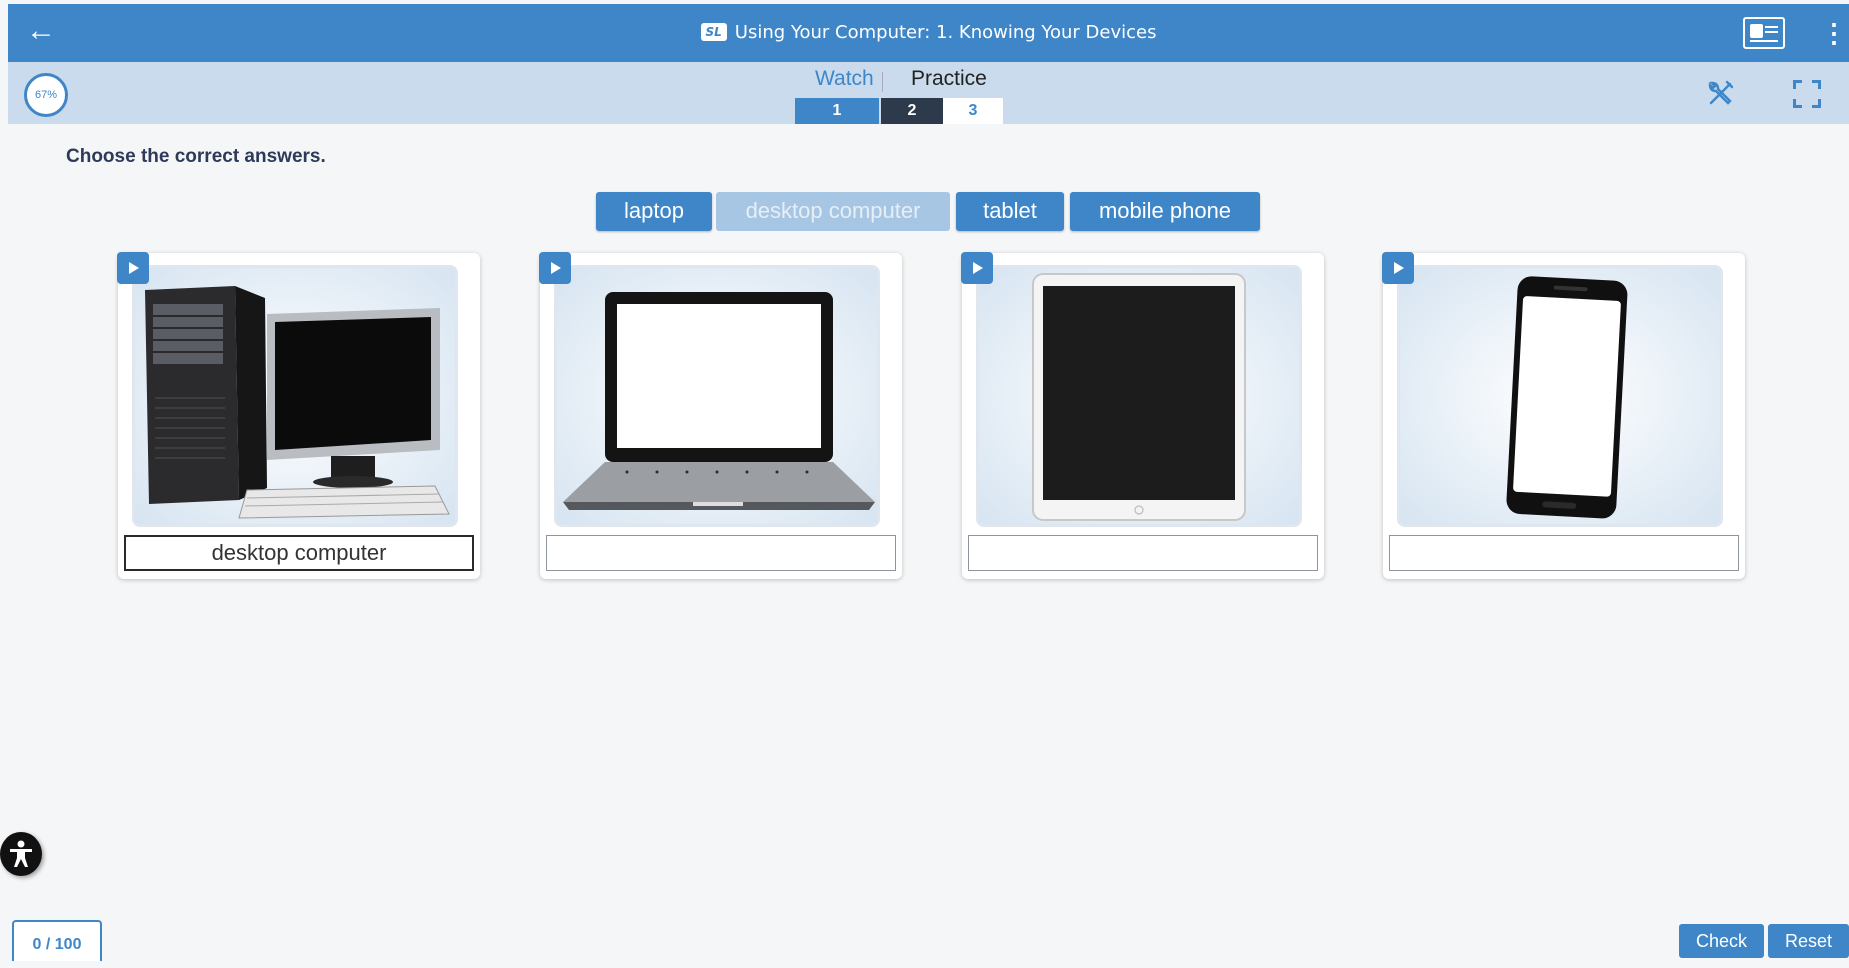 Image resolution: width=1849 pixels, height=968 pixels. I want to click on step-indicator: 1 2 3, so click(905, 111).